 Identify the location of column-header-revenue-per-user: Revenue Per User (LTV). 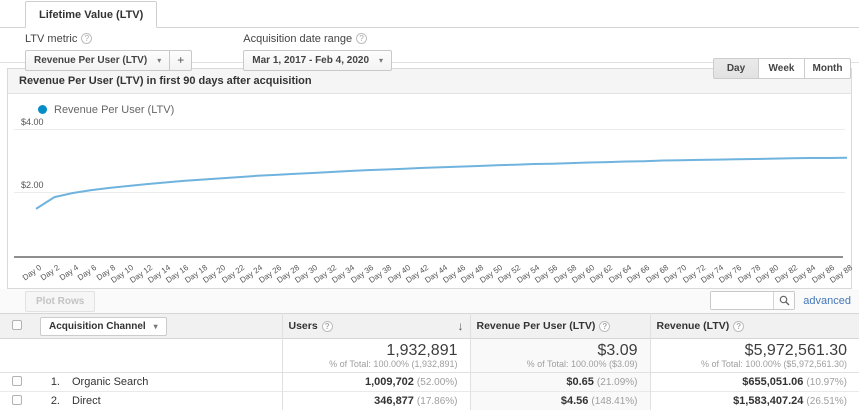
(536, 326).